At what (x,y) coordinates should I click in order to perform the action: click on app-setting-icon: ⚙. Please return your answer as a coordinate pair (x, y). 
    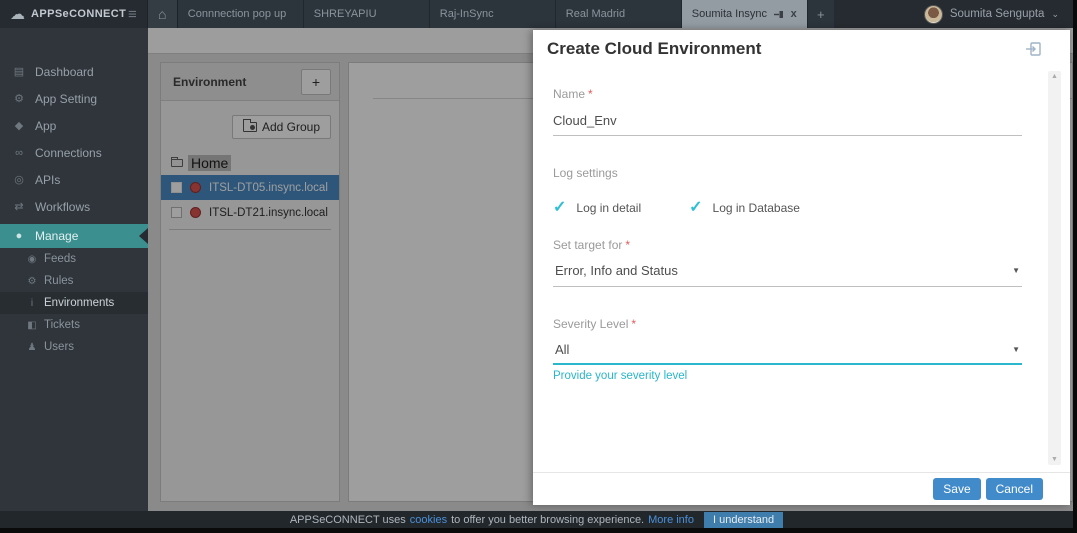
    Looking at the image, I should click on (19, 99).